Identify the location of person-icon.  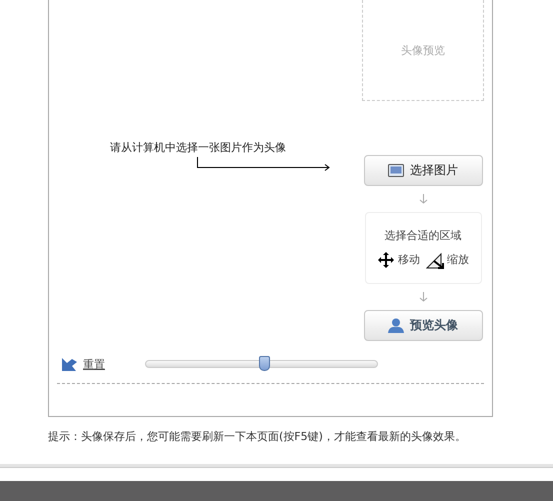
(396, 325).